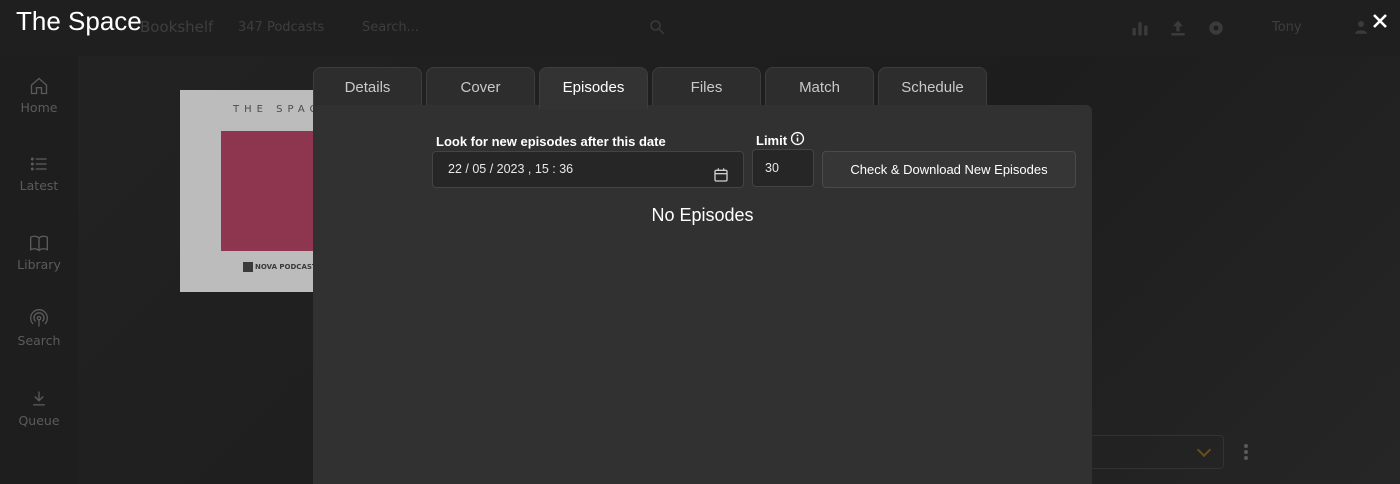 This screenshot has height=484, width=1400. What do you see at coordinates (783, 168) in the screenshot?
I see `limit-input: 30` at bounding box center [783, 168].